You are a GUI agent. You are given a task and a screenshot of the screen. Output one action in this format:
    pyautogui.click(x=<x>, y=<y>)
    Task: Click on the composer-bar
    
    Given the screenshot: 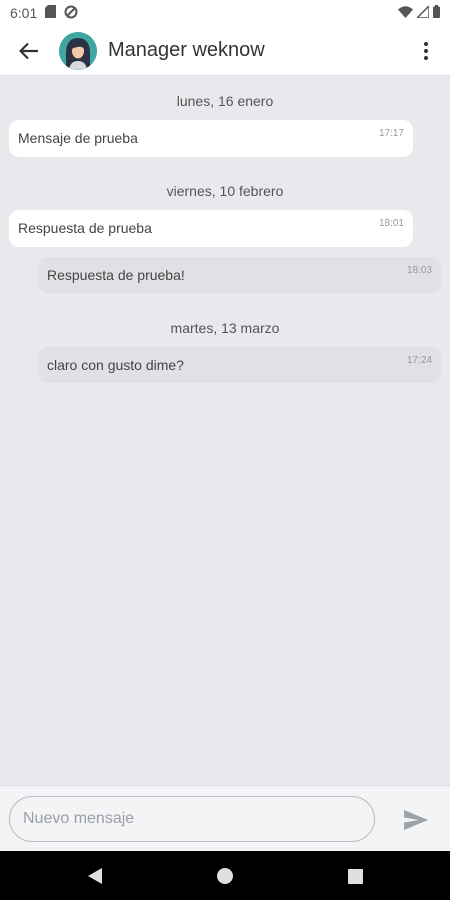 What is the action you would take?
    pyautogui.click(x=225, y=818)
    